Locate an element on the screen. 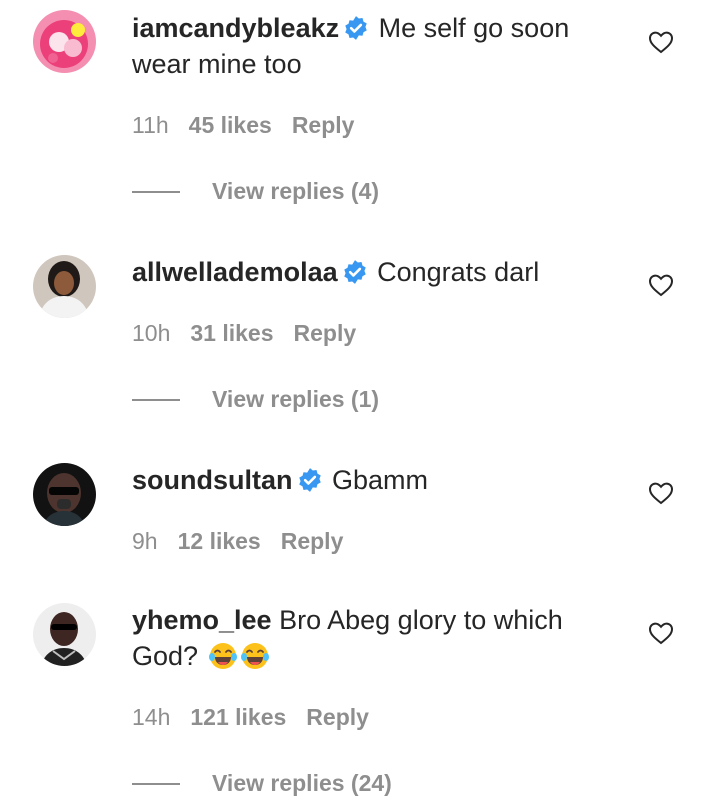 Image resolution: width=720 pixels, height=808 pixels. view-replies-label: View replies (24) is located at coordinates (302, 783).